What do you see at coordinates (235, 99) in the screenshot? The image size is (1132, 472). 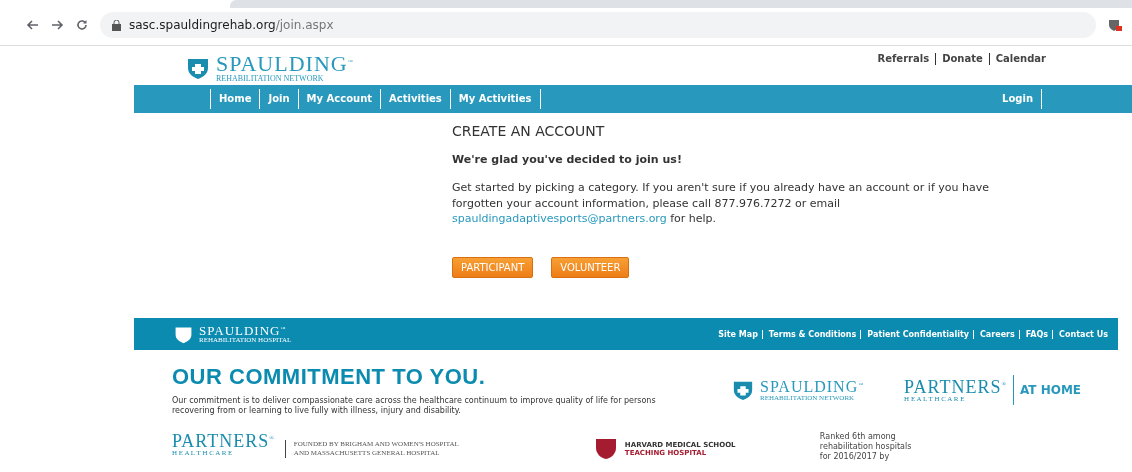 I see `nav-item: Home` at bounding box center [235, 99].